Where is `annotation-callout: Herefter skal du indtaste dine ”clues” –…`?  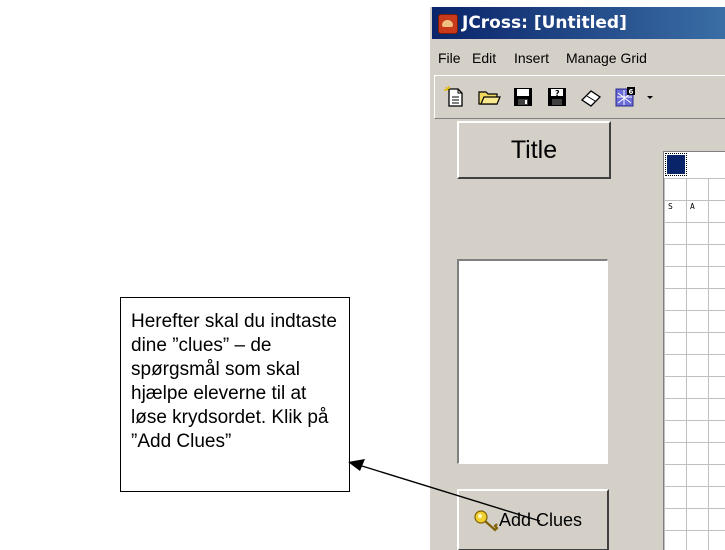
annotation-callout: Herefter skal du indtaste dine ”clues” –… is located at coordinates (235, 394).